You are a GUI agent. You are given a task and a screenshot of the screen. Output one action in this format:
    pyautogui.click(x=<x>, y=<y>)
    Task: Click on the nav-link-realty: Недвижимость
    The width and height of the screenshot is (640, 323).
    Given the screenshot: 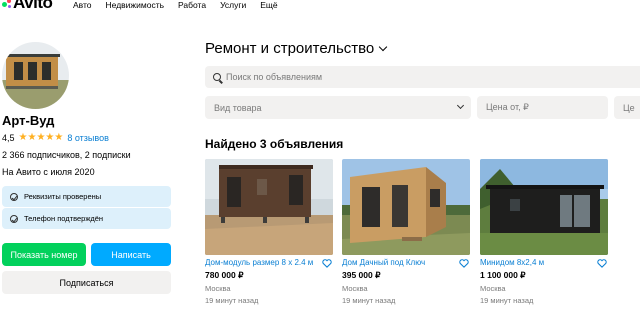 What is the action you would take?
    pyautogui.click(x=135, y=5)
    